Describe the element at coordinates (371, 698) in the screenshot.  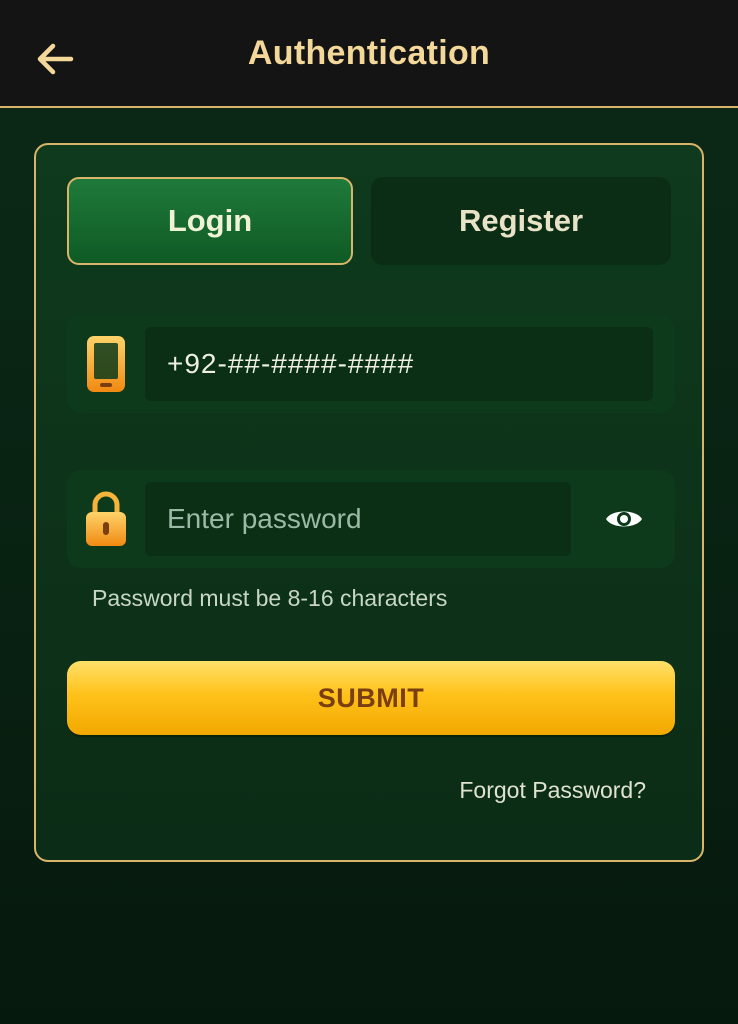
I see `submit-button: SUBMIT` at that location.